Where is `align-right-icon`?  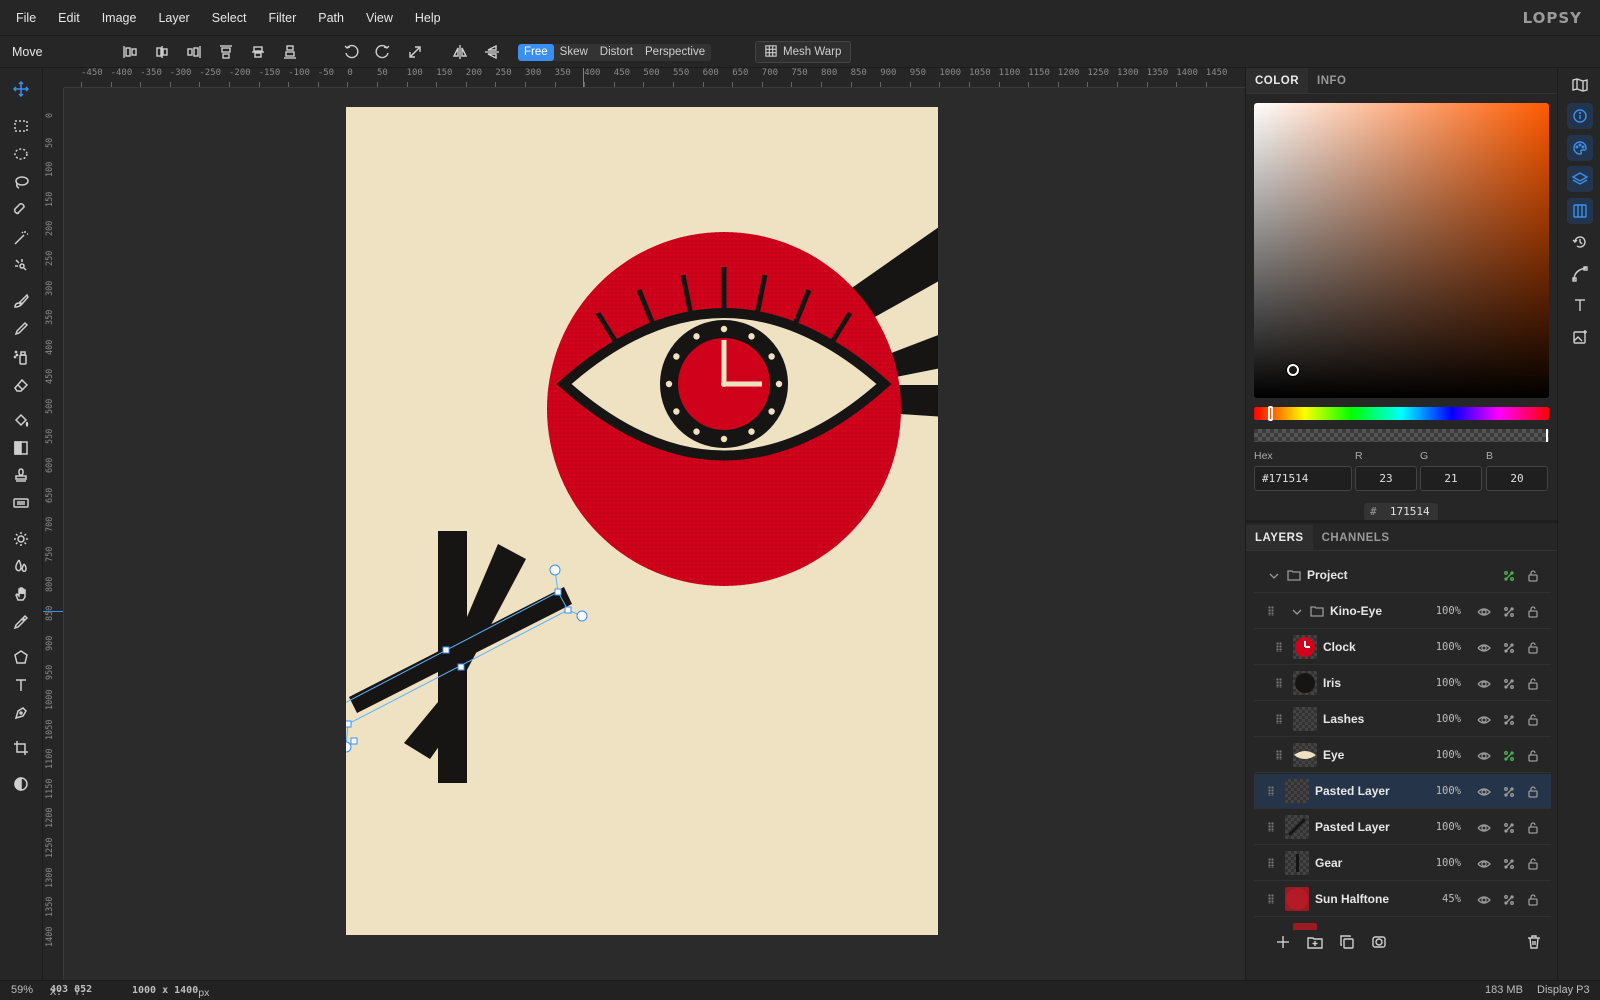
align-right-icon is located at coordinates (194, 52).